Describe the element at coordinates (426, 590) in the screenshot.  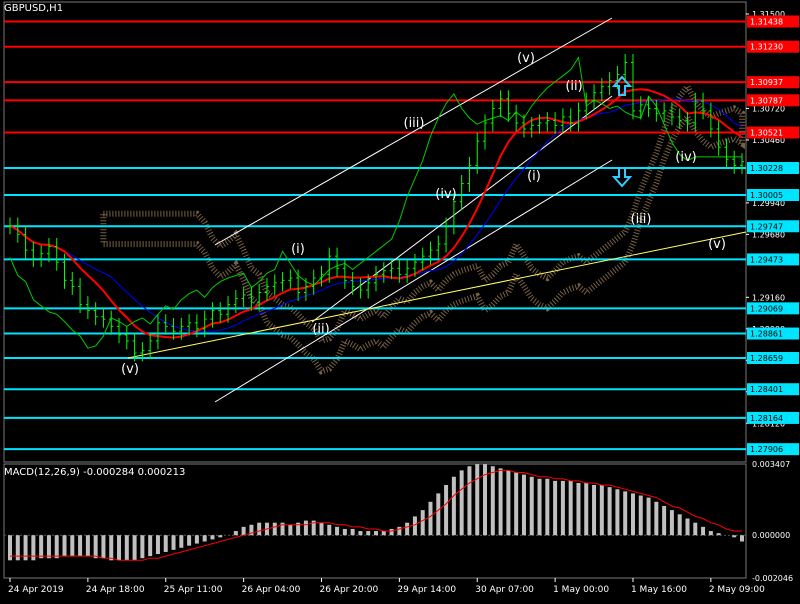
I see `time-tick-label: 29 Apr 14:00` at that location.